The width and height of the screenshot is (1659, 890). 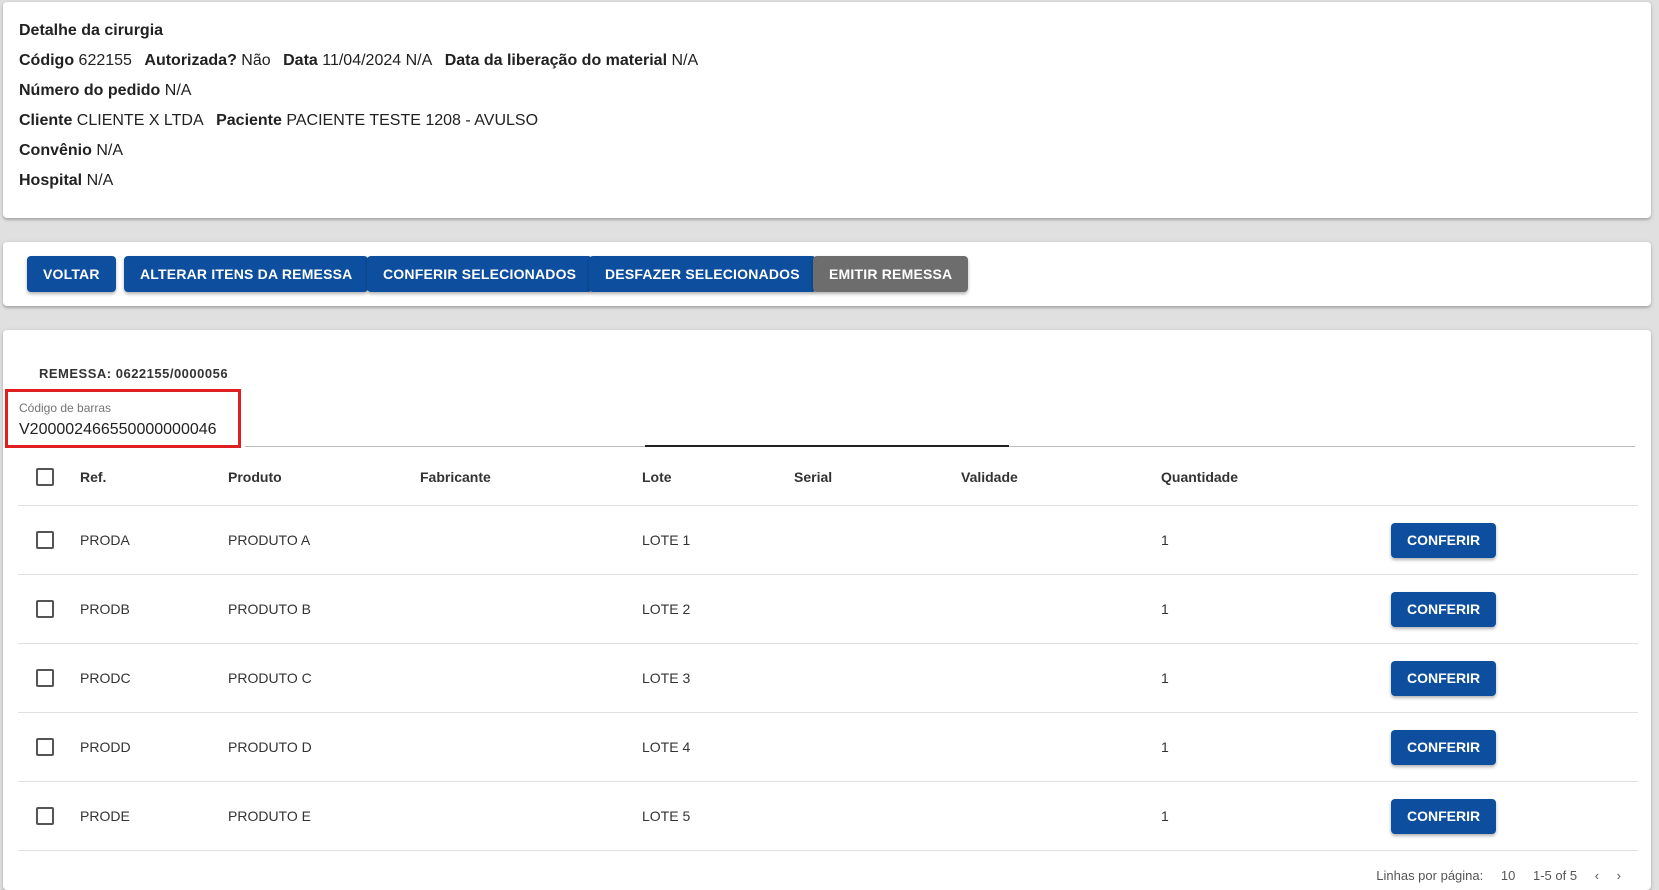 I want to click on row-ref: PRODE, so click(x=154, y=816).